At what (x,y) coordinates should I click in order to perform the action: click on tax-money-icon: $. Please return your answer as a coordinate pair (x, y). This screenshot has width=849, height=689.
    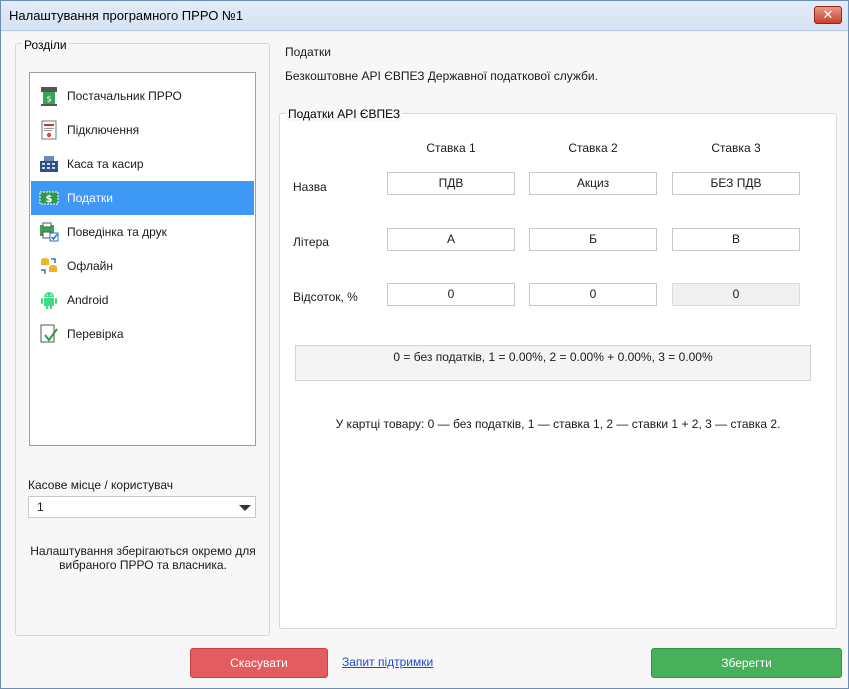
    Looking at the image, I should click on (49, 198).